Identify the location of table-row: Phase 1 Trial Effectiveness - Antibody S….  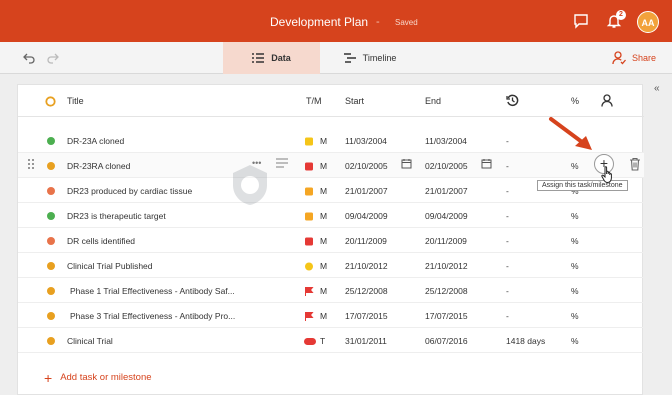
(331, 290).